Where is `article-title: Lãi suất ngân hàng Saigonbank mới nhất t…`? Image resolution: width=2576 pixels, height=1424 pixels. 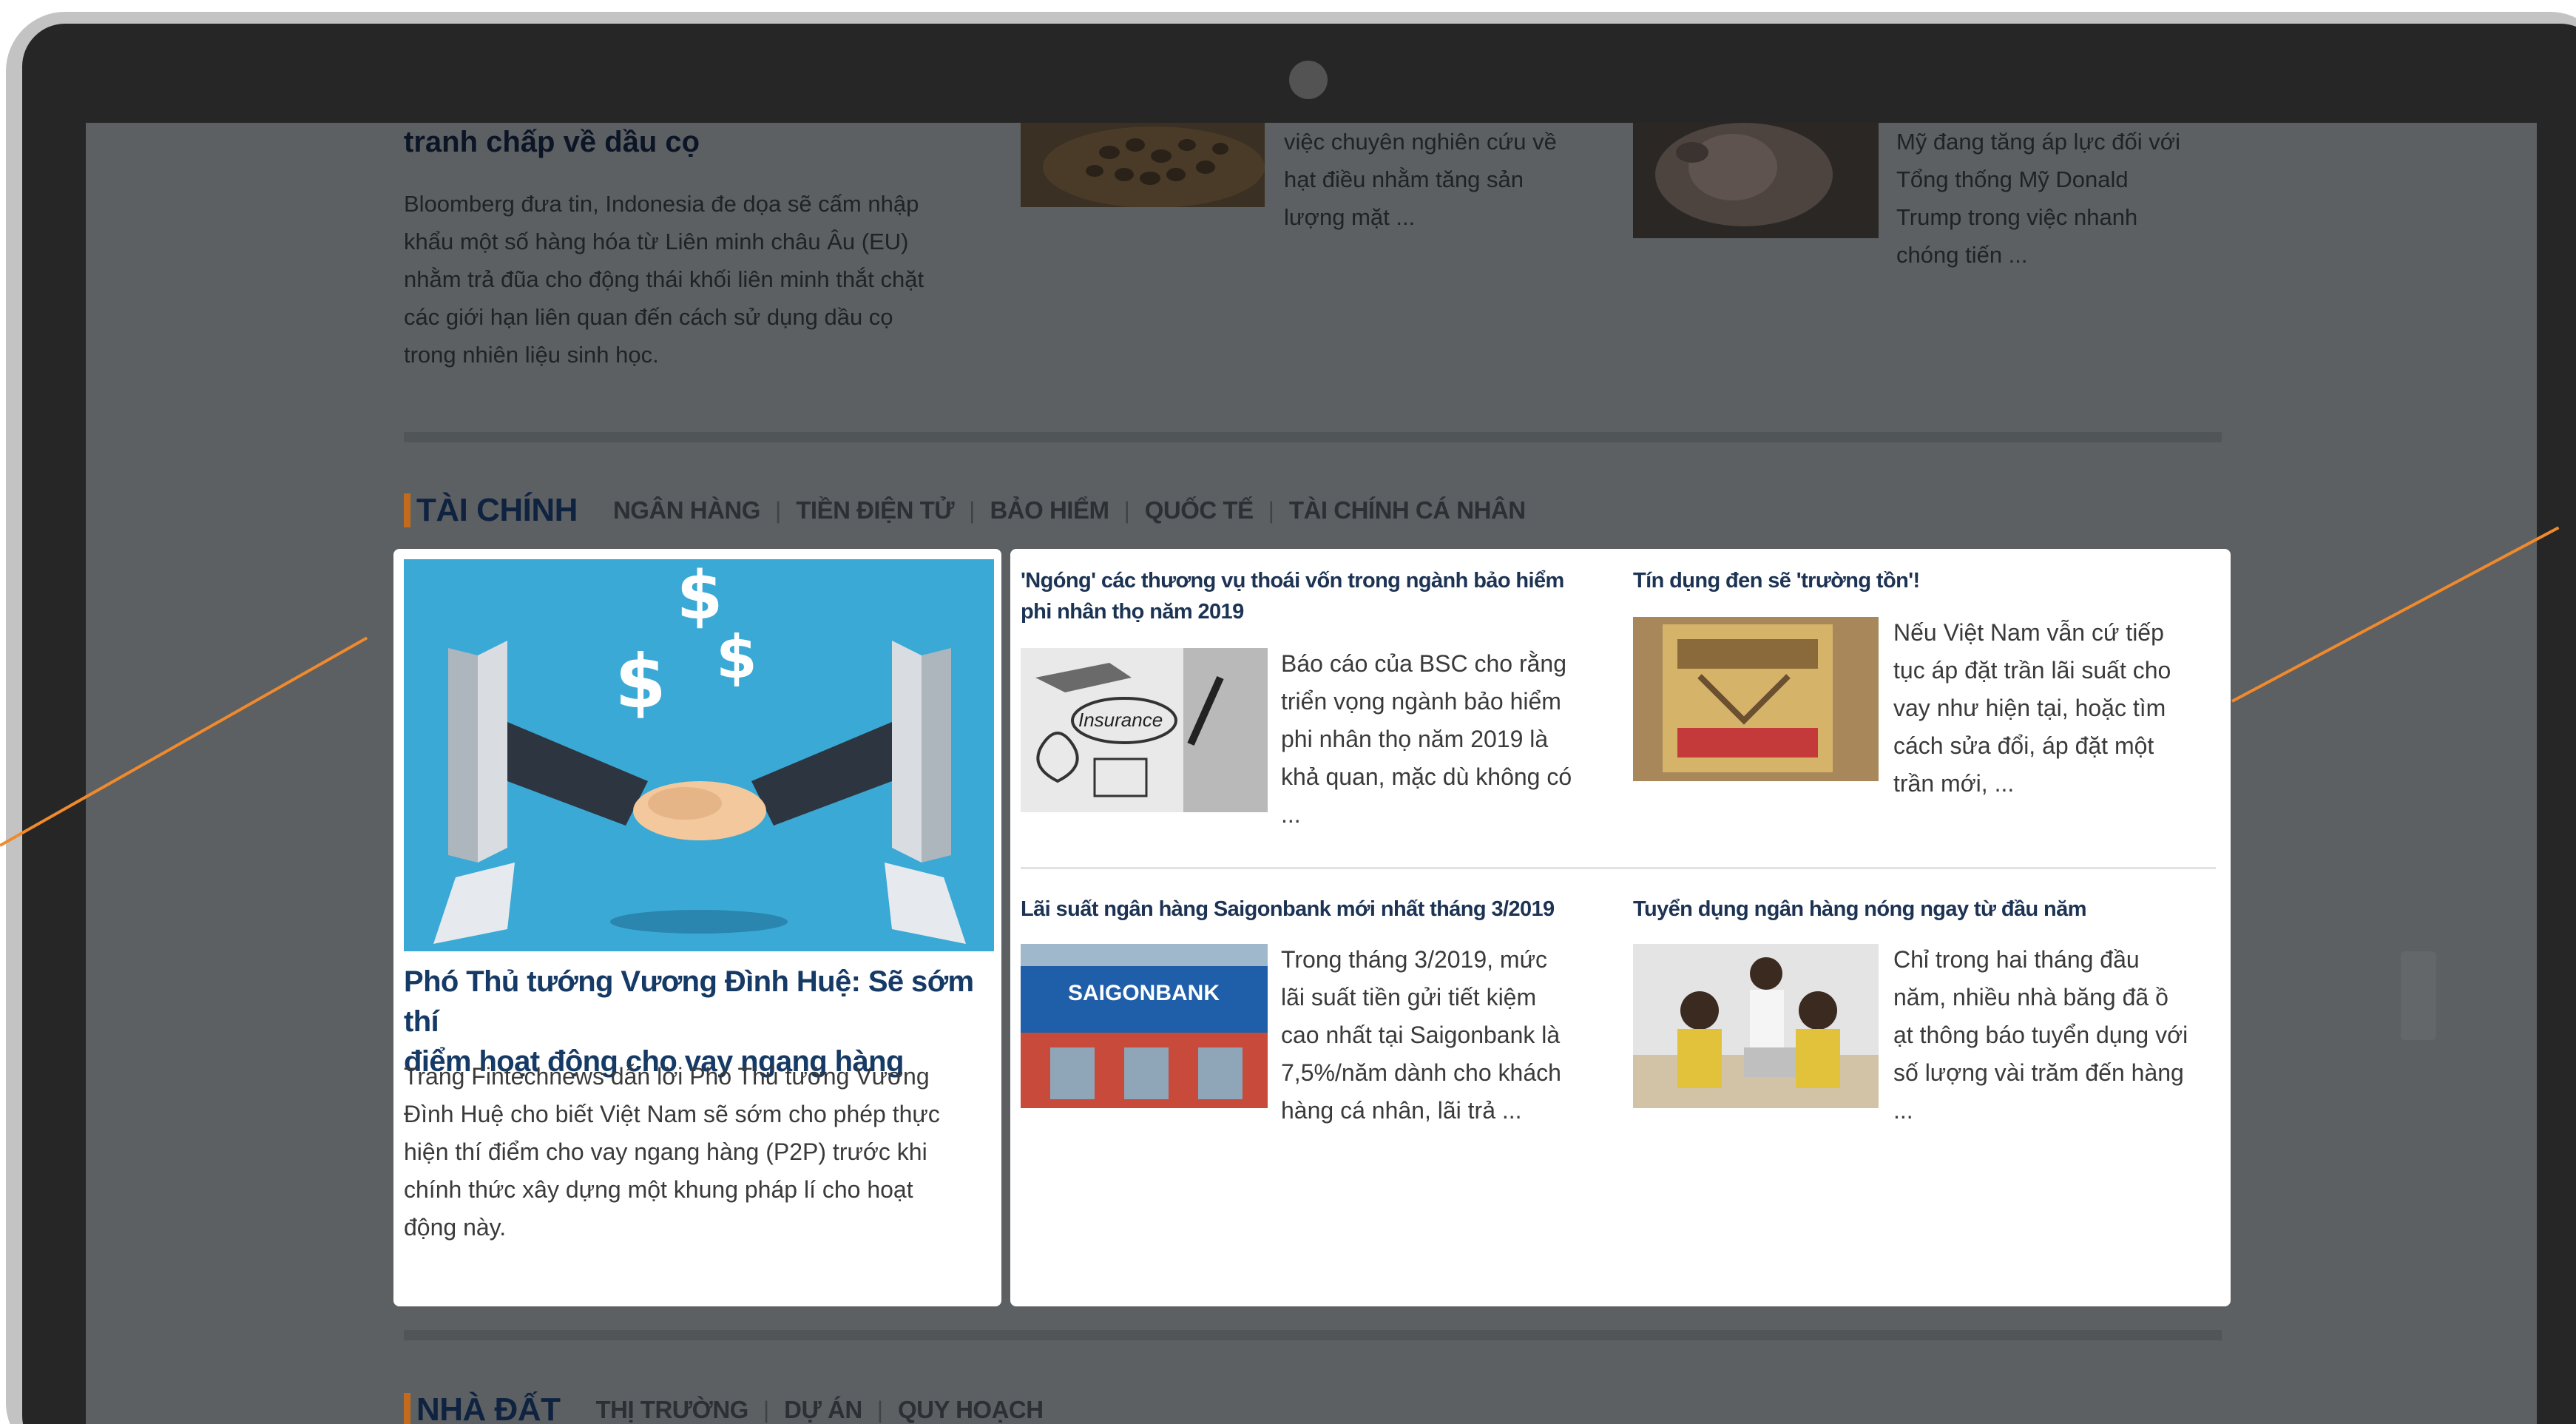
article-title: Lãi suất ngân hàng Saigonbank mới nhất t… is located at coordinates (1288, 909).